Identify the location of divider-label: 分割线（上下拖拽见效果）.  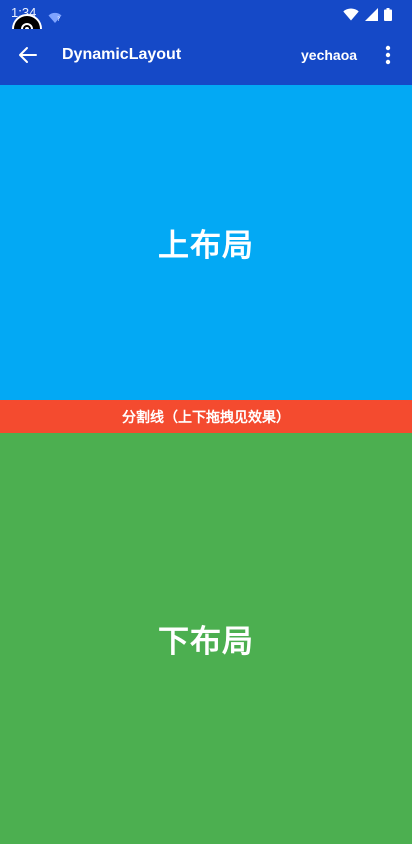
(206, 417).